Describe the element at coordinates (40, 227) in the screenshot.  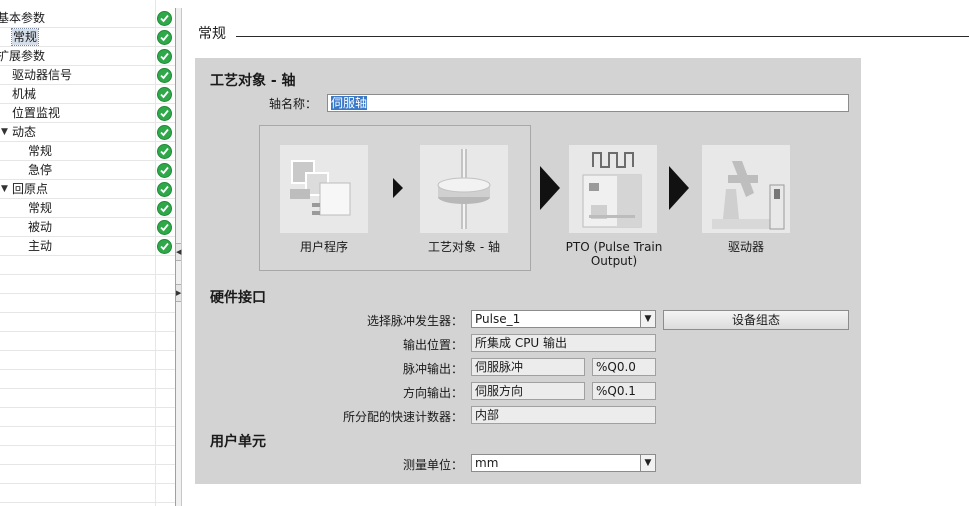
I see `tree-item-label: 被动` at that location.